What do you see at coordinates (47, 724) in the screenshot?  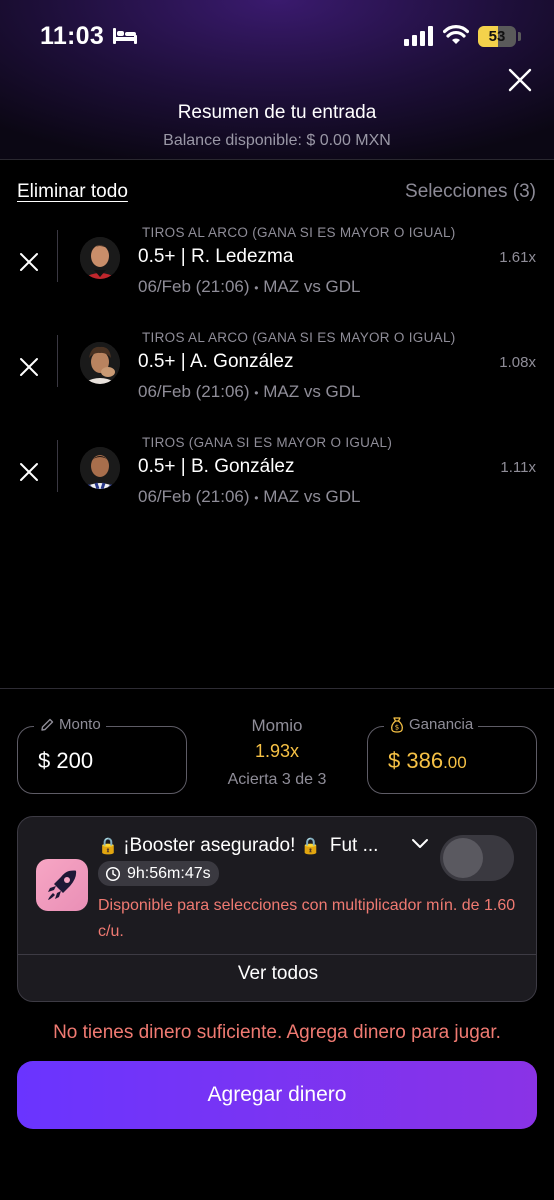 I see `pencil-icon` at bounding box center [47, 724].